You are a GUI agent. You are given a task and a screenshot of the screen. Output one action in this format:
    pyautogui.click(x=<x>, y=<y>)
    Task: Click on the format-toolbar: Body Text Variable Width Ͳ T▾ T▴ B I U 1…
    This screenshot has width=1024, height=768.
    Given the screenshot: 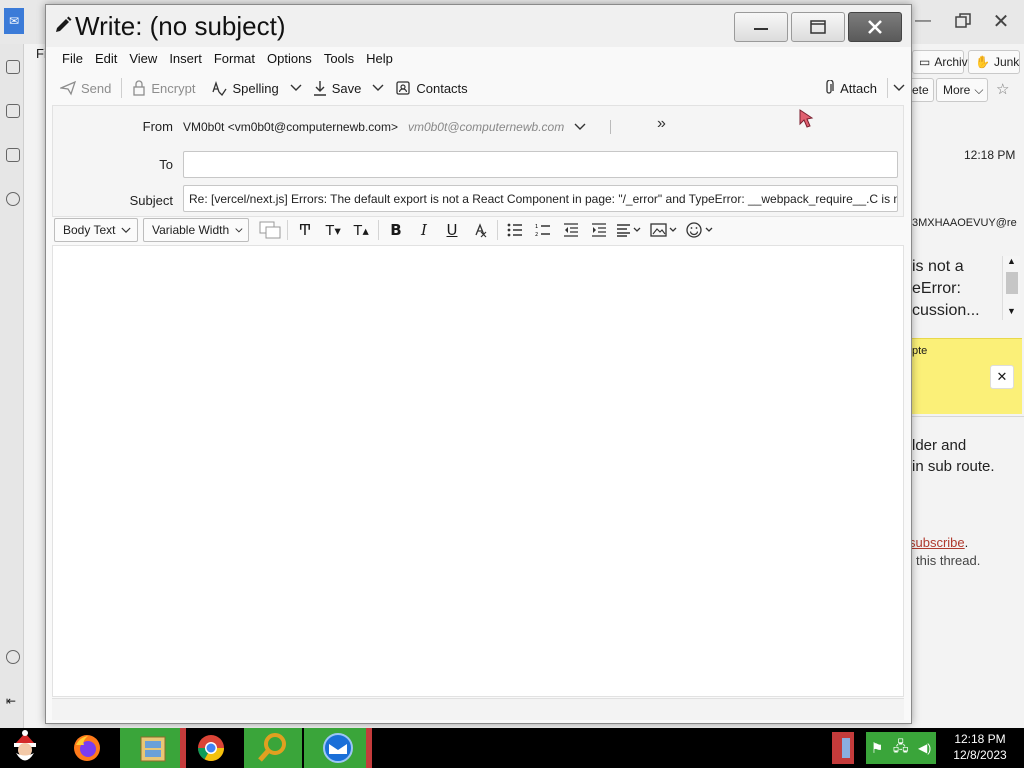 What is the action you would take?
    pyautogui.click(x=478, y=230)
    